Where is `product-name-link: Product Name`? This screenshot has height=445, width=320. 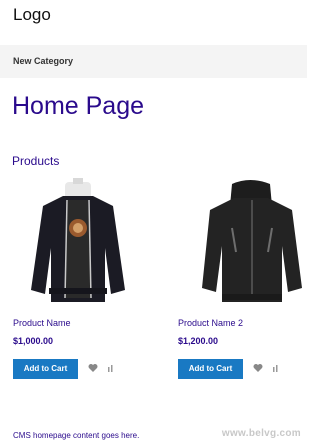
product-name-link: Product Name is located at coordinates (42, 323).